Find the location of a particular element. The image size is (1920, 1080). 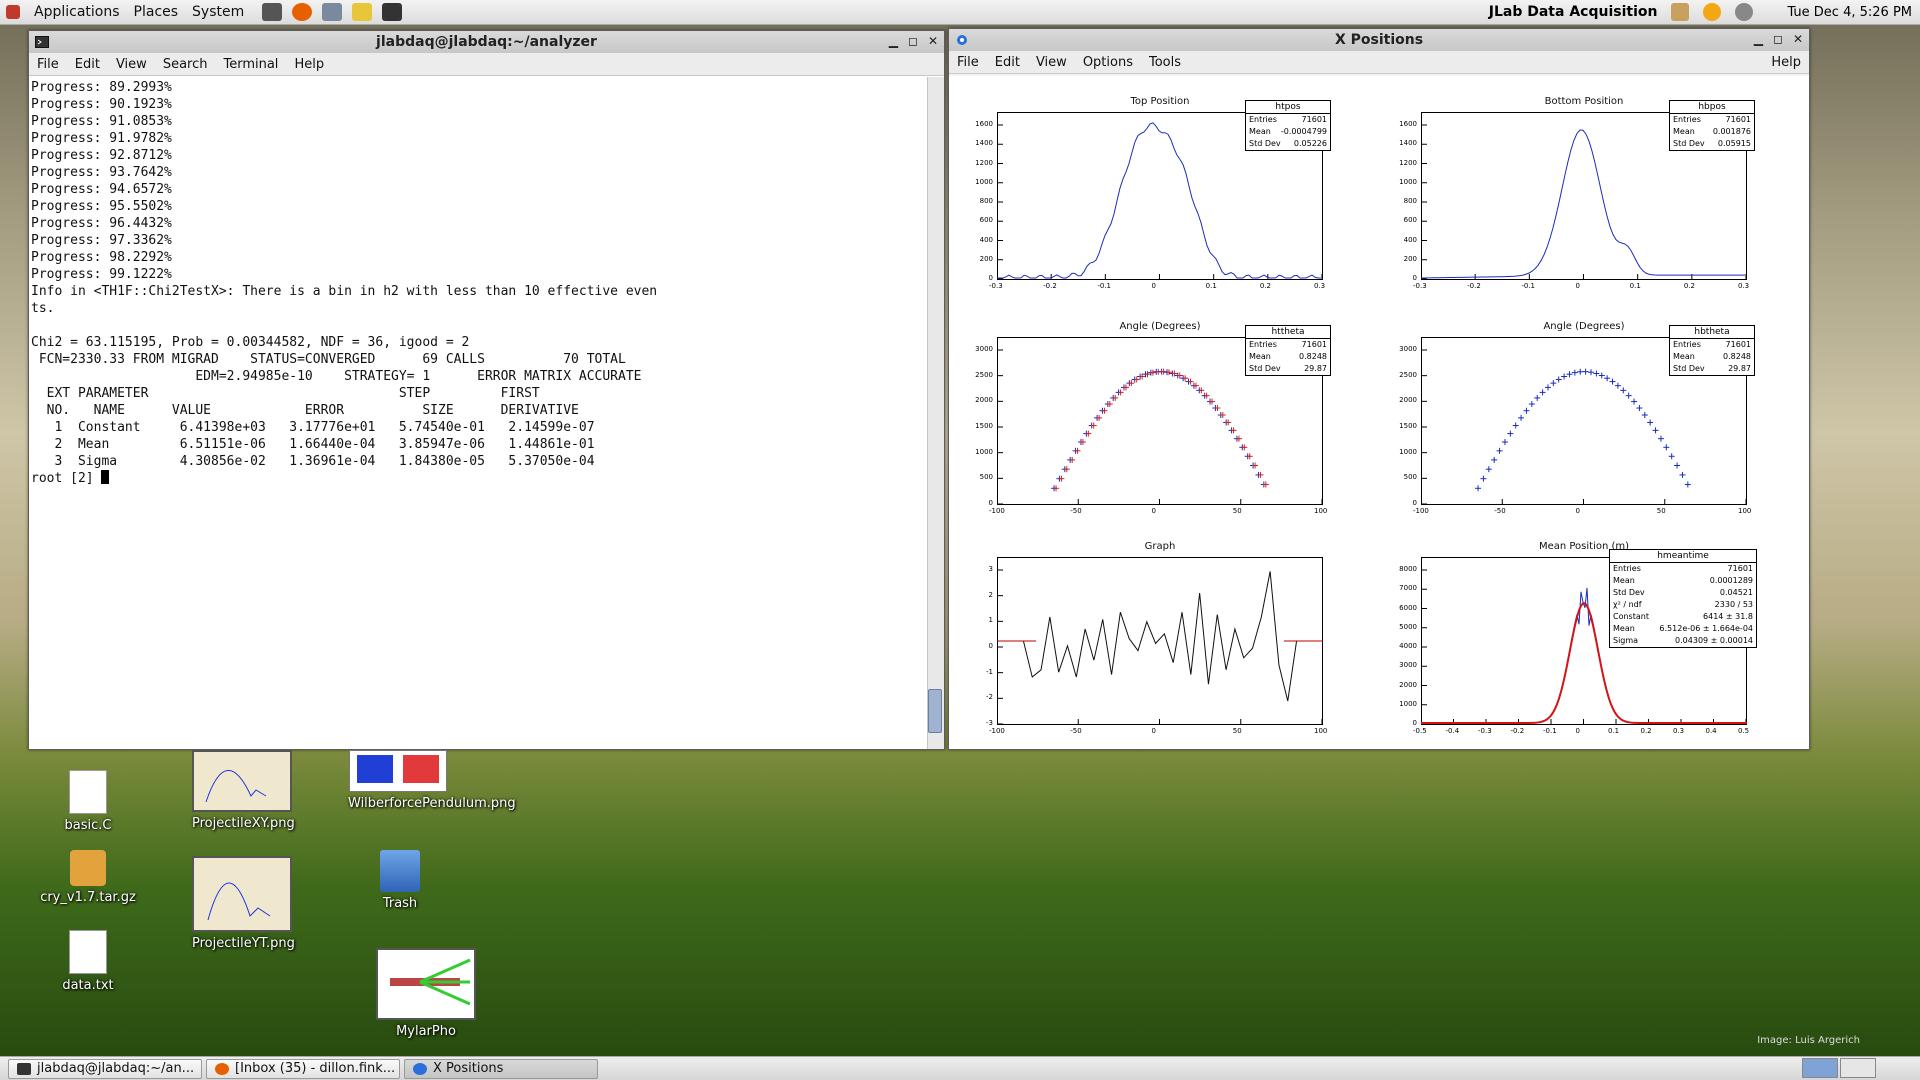

terminal-menu-view: View is located at coordinates (131, 64).